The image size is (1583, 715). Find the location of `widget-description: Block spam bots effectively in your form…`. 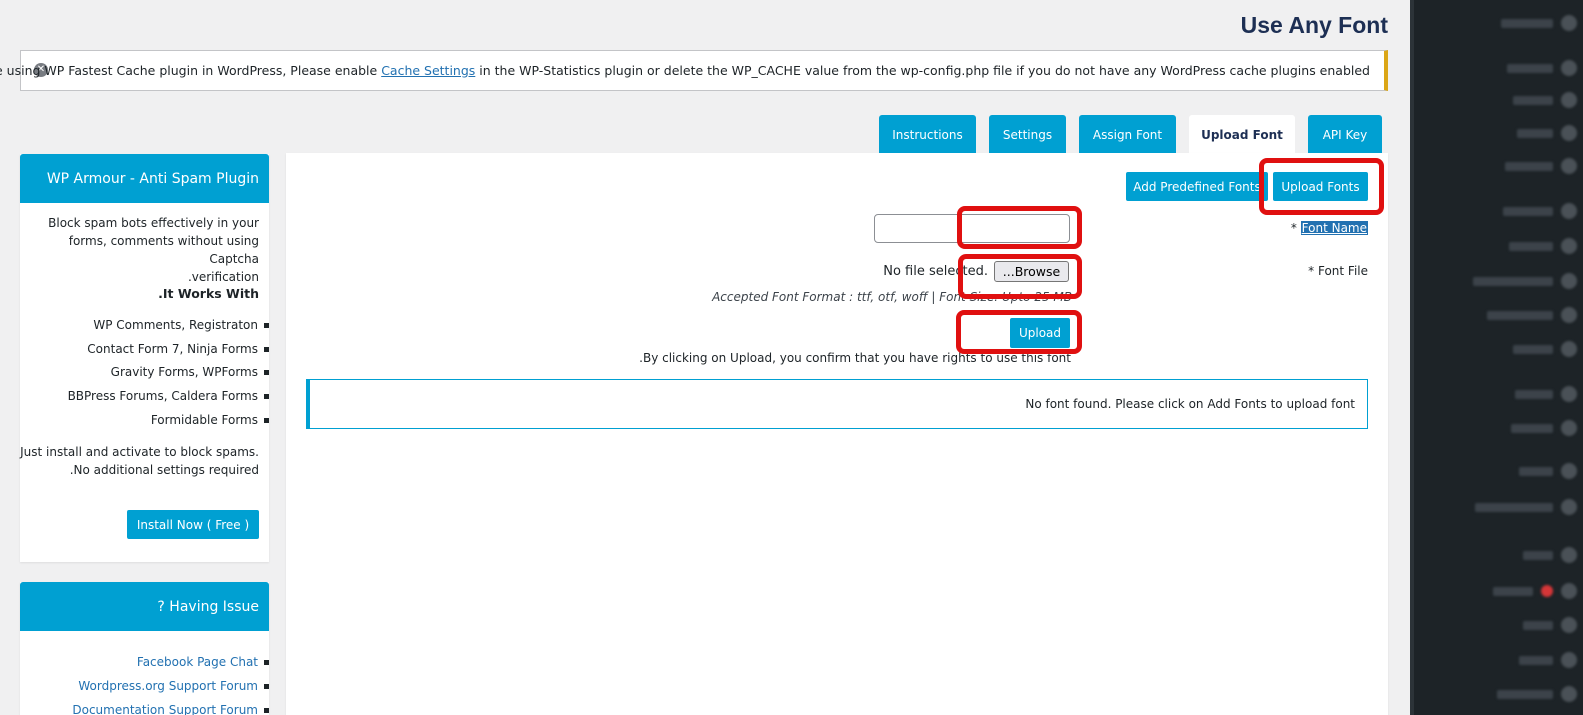

widget-description: Block spam bots effectively in your form… is located at coordinates (153, 250).